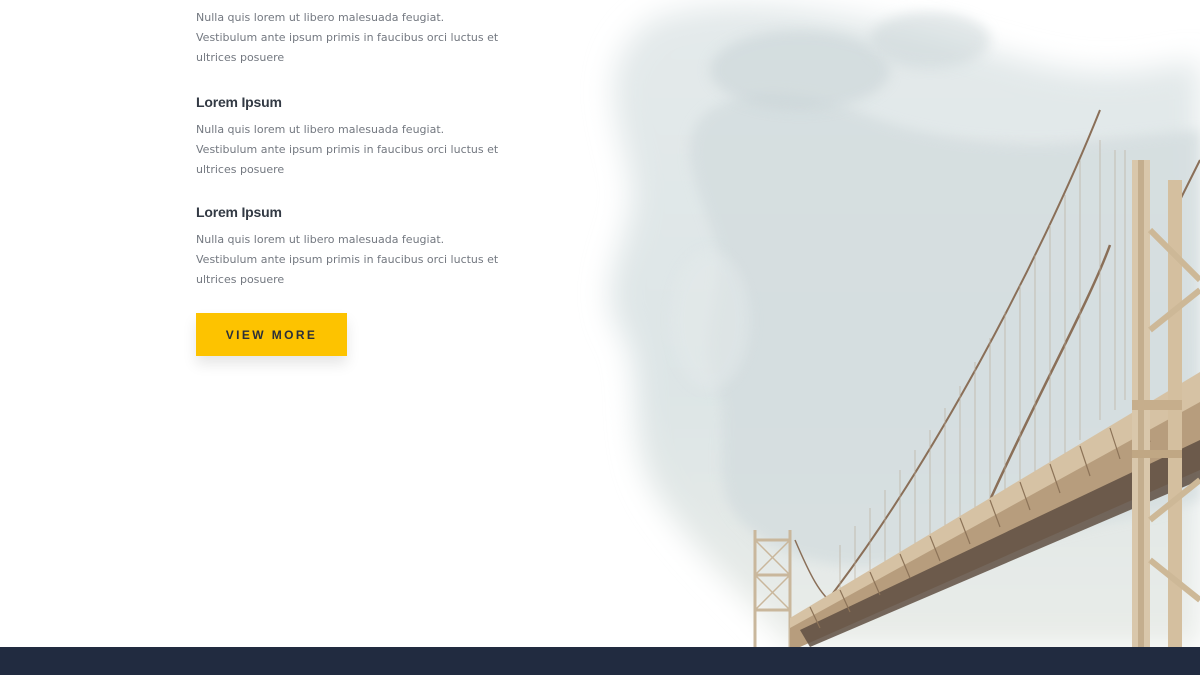 This screenshot has width=1200, height=675. I want to click on footer-band, so click(600, 661).